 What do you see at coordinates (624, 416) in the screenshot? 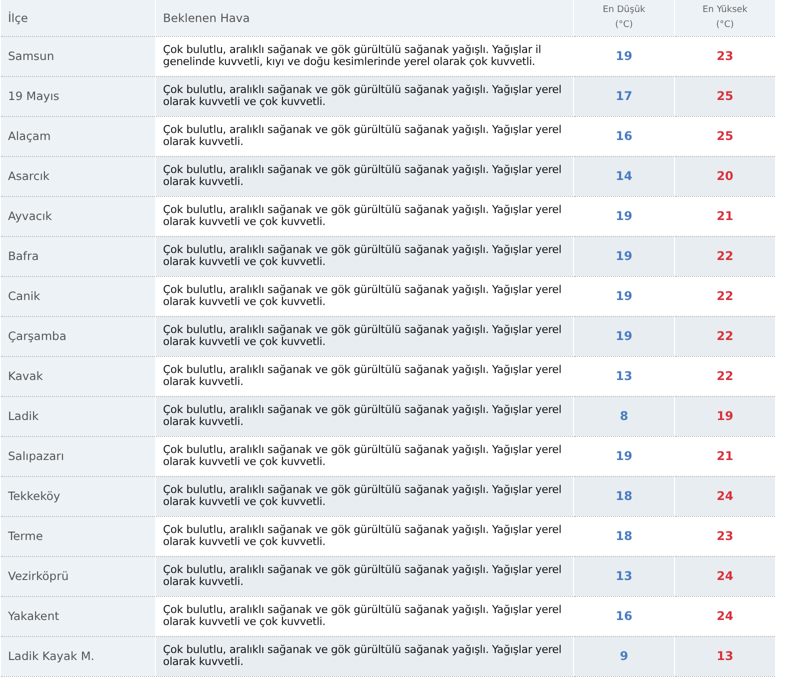
I see `min-temp-cell: 8` at bounding box center [624, 416].